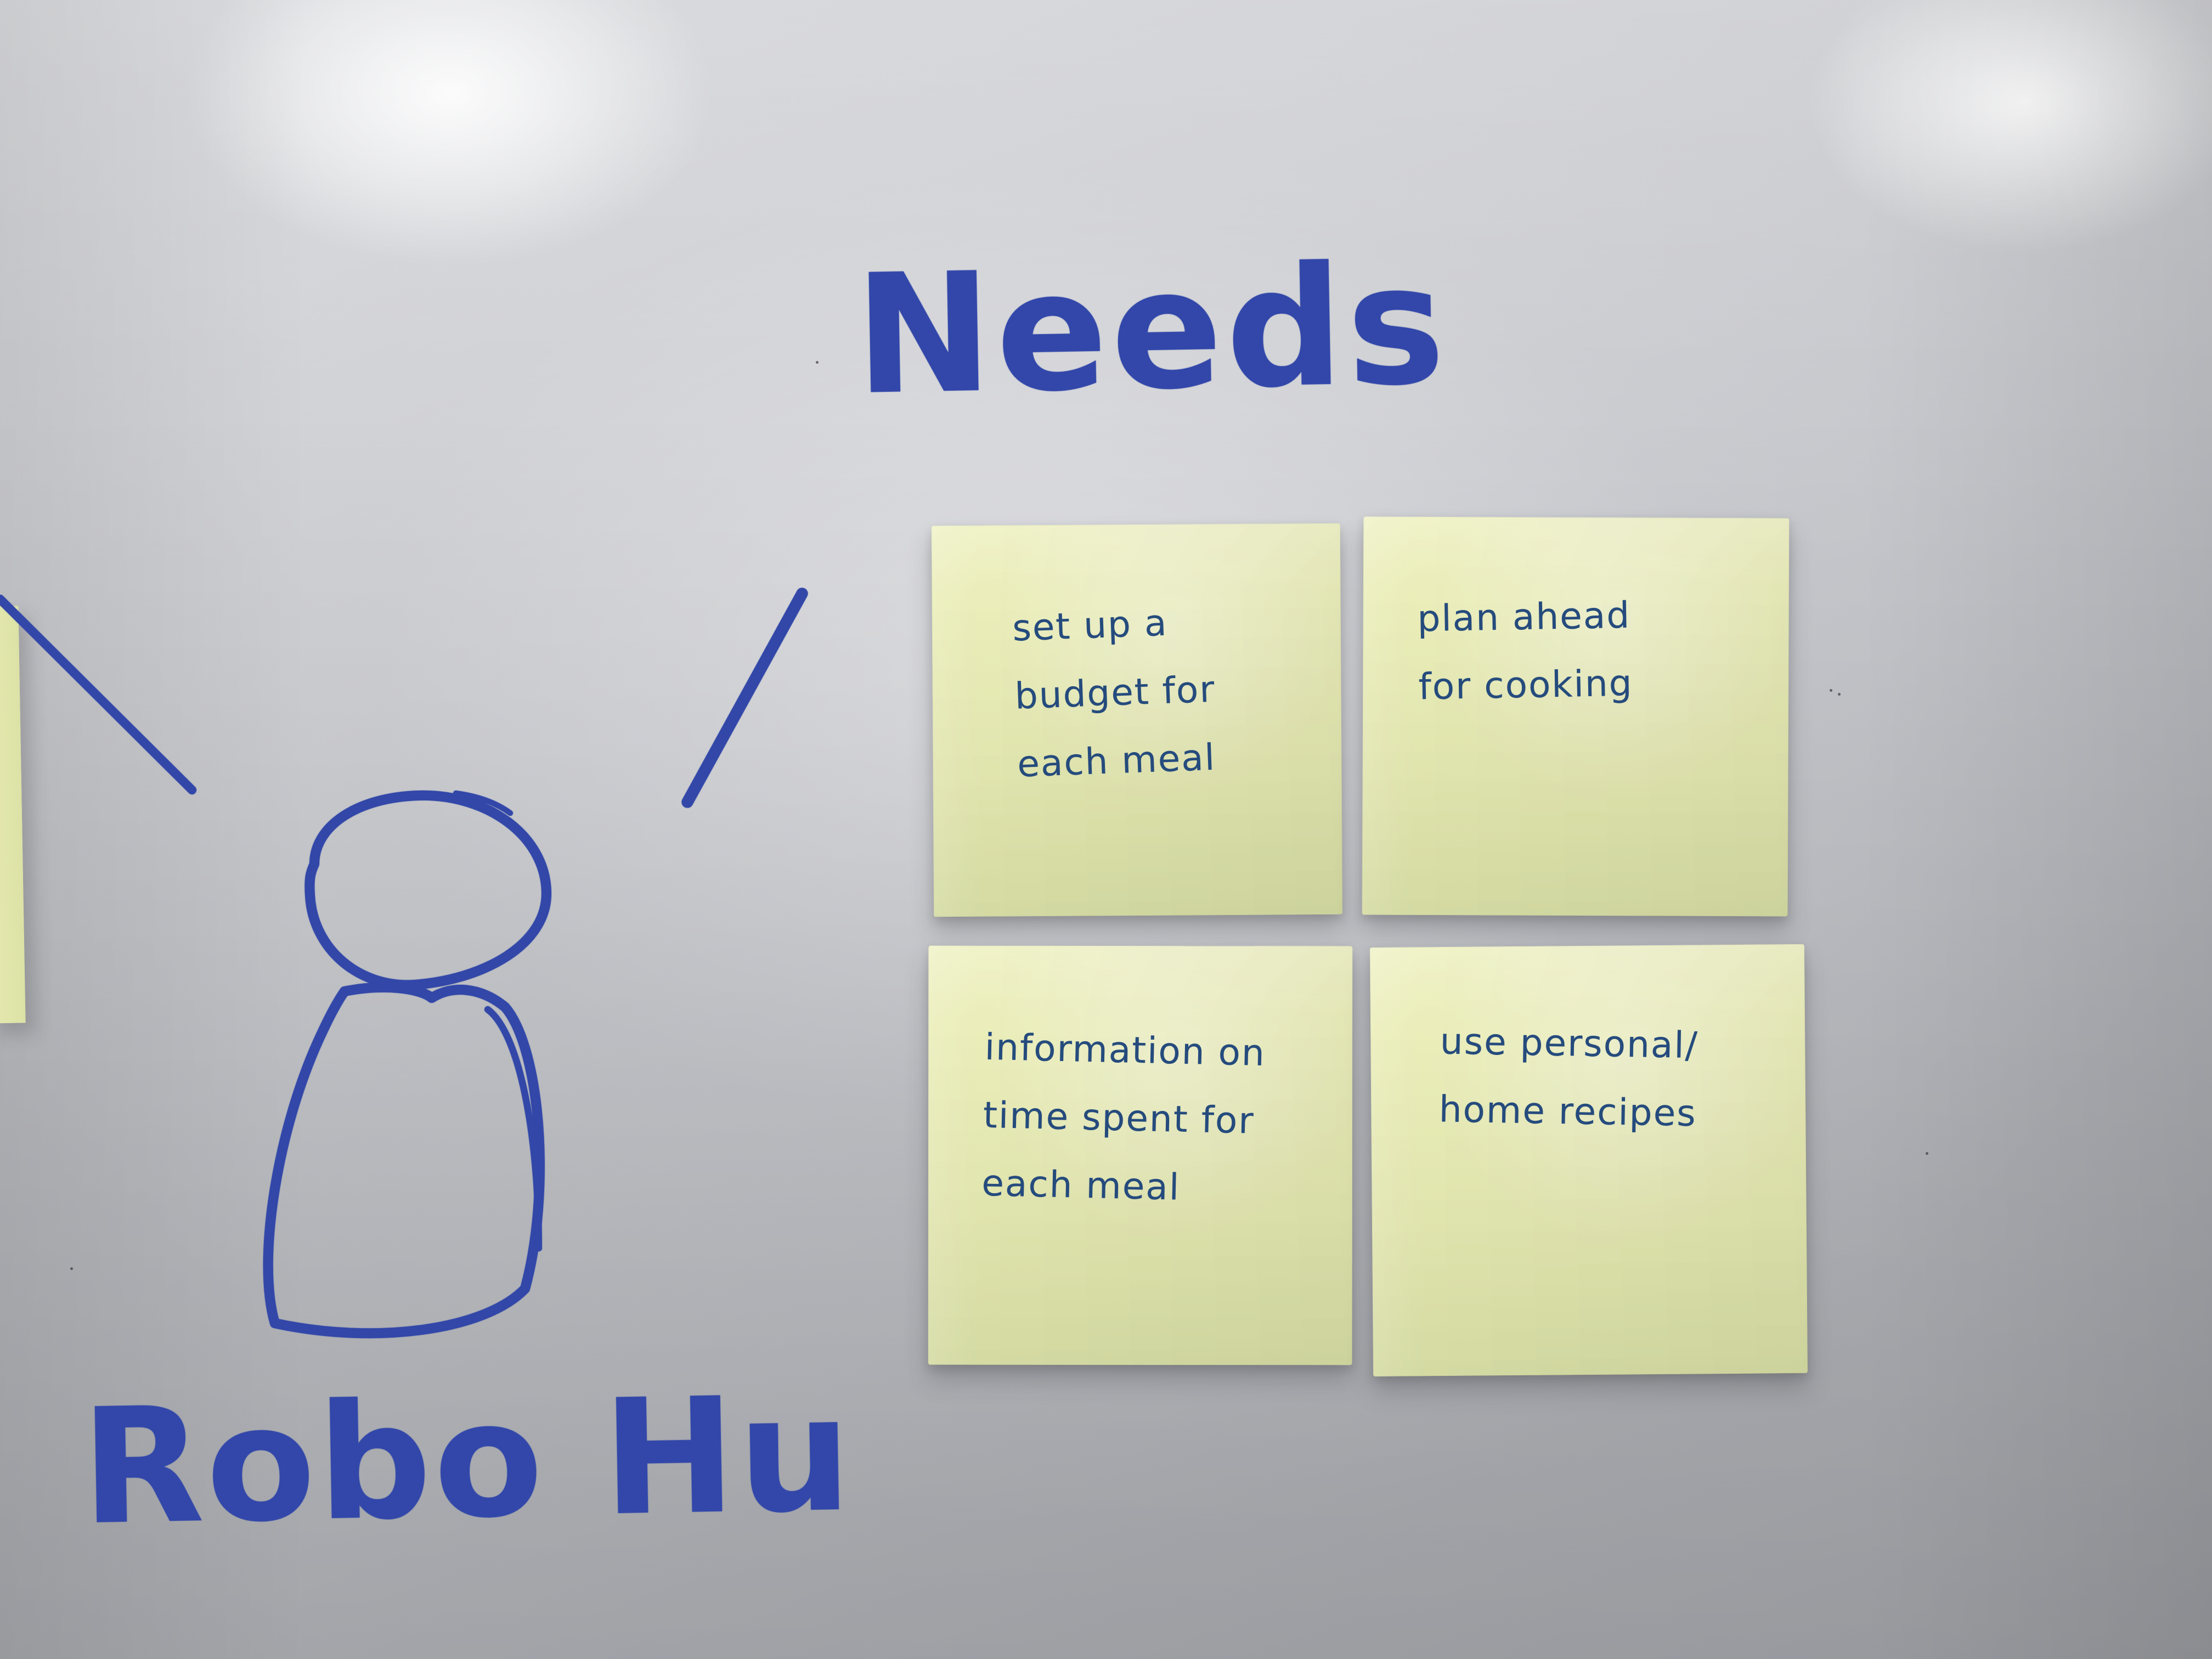  Describe the element at coordinates (428, 890) in the screenshot. I see `person-head-outline` at that location.